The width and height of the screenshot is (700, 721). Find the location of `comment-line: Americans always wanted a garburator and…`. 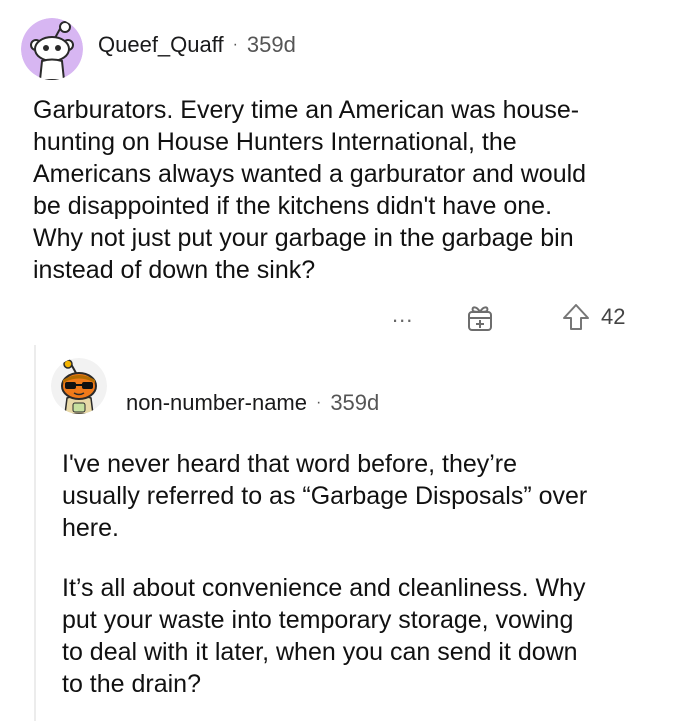

comment-line: Americans always wanted a garburator and… is located at coordinates (310, 174).